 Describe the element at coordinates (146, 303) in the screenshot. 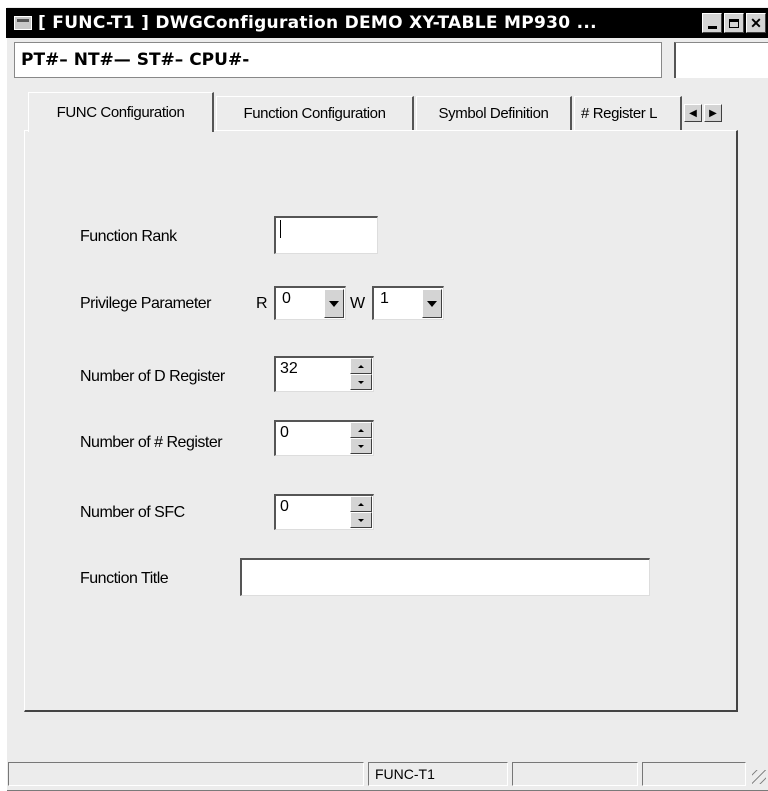

I see `privilege-parameter-label: Privilege Parameter` at that location.